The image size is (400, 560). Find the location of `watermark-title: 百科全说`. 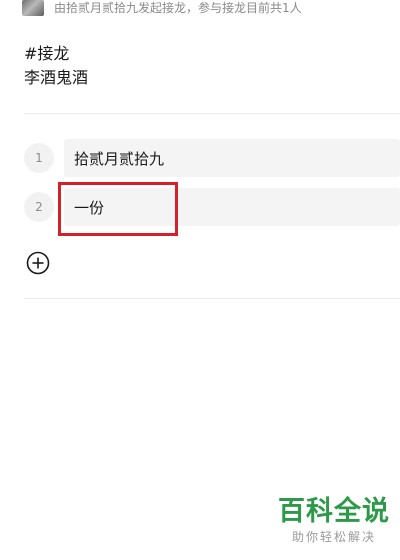

watermark-title: 百科全说 is located at coordinates (334, 511).